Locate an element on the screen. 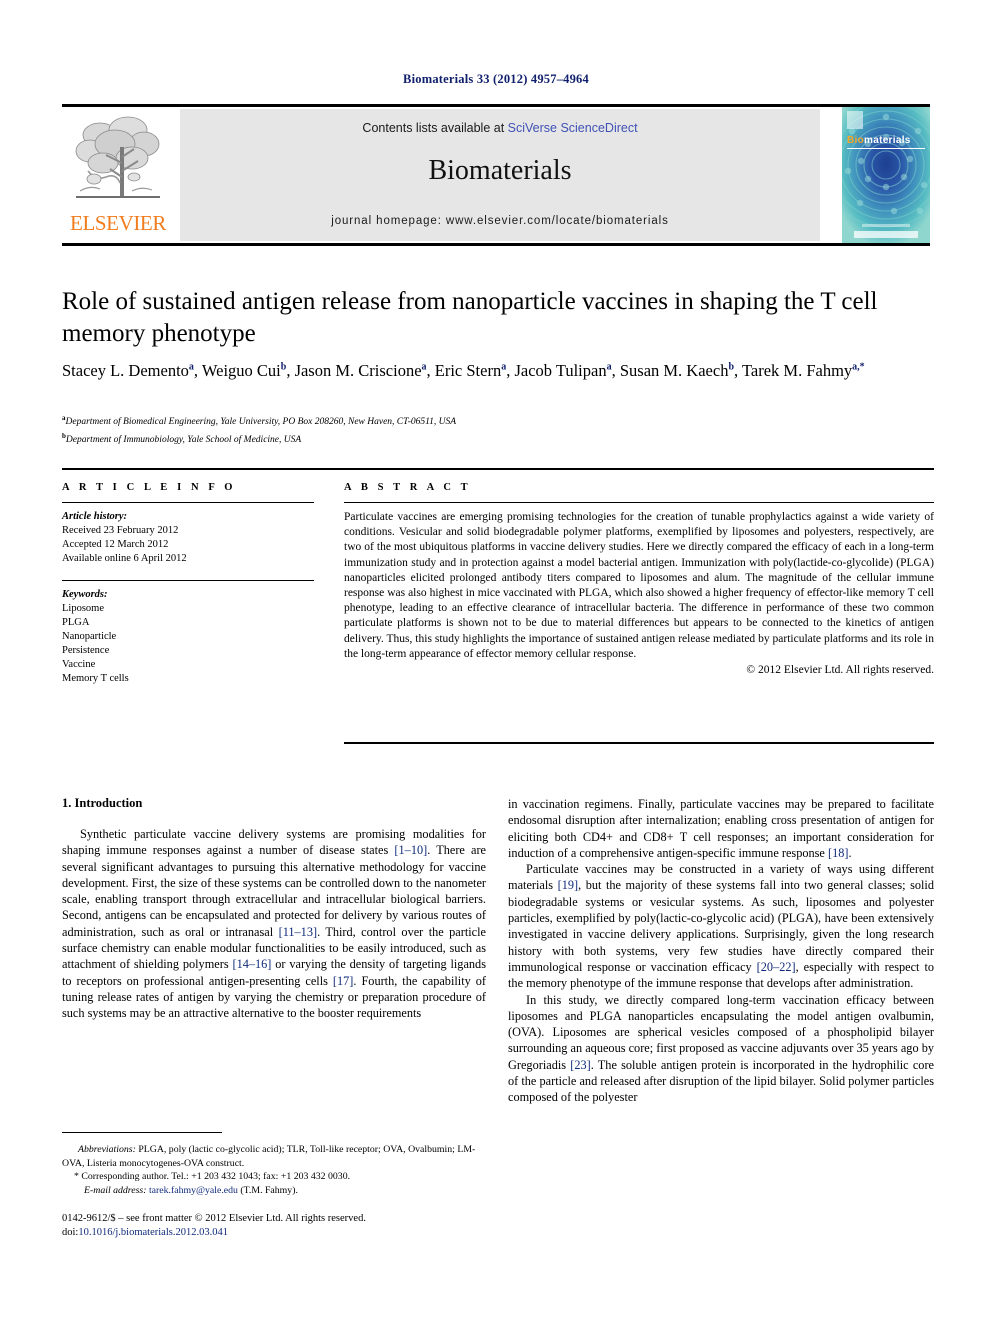  author-name: Weiguo Cui is located at coordinates (241, 370).